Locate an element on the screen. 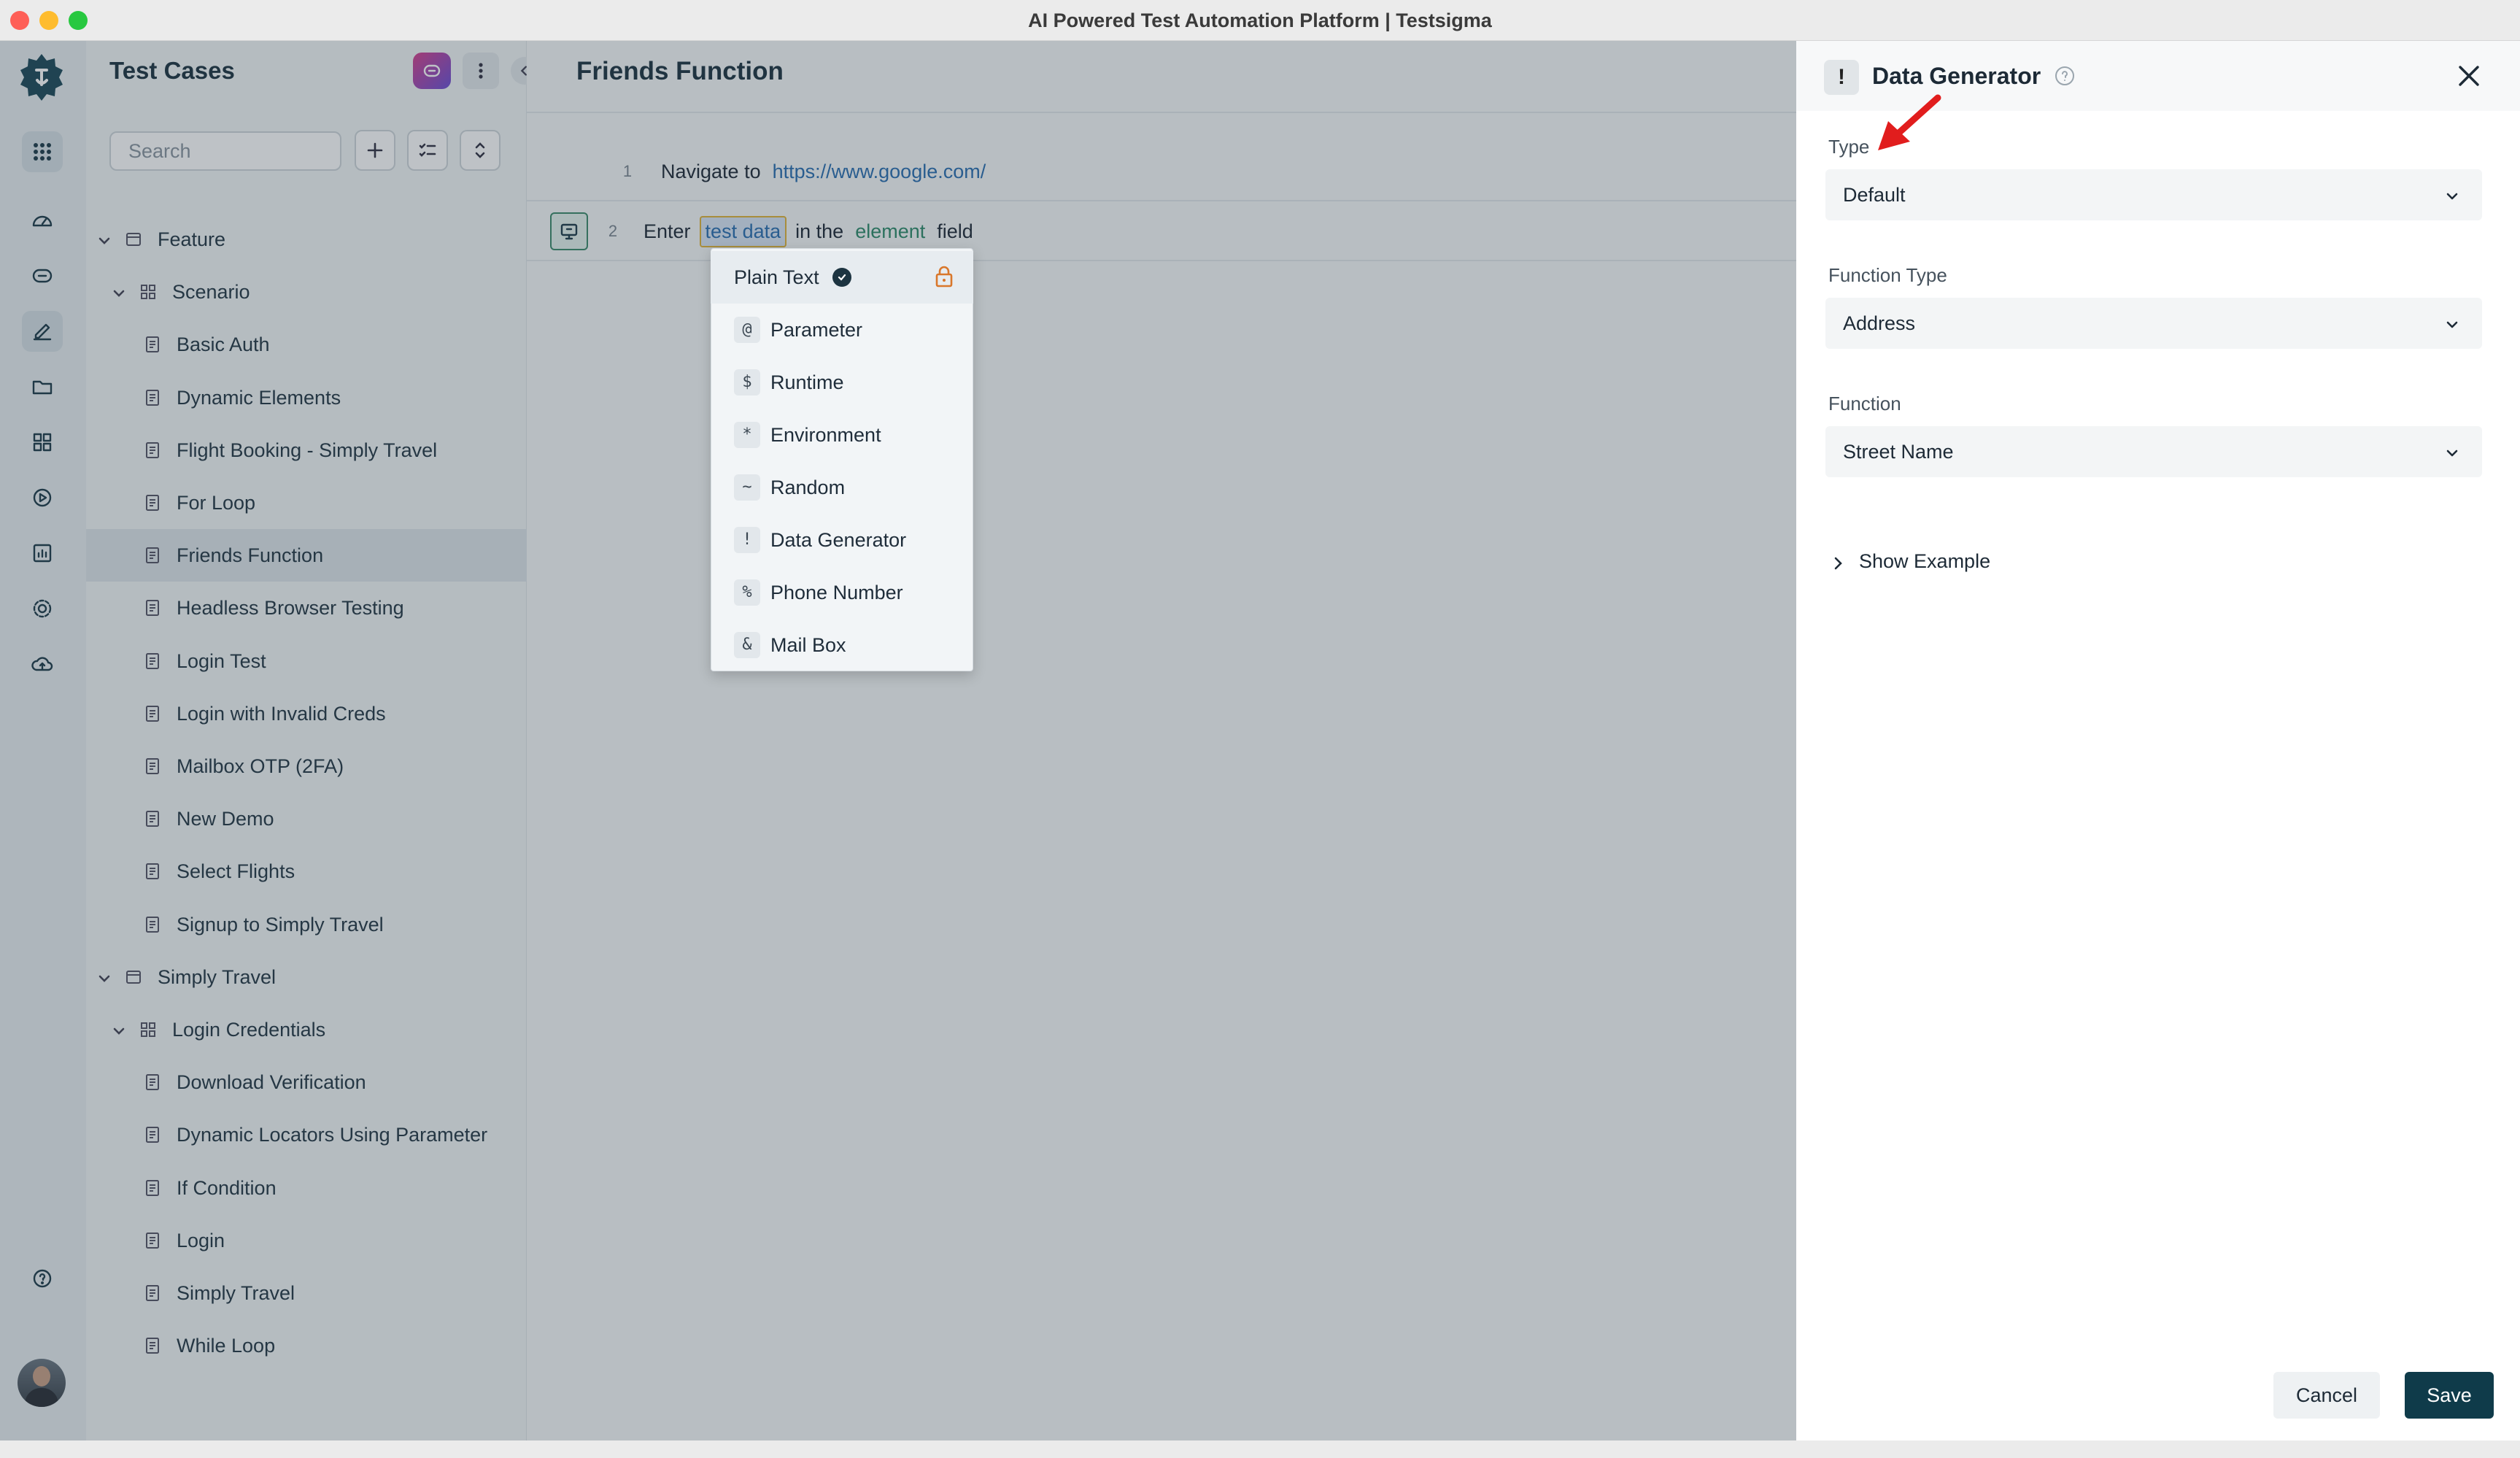 This screenshot has width=2520, height=1458. show-example-toggle: Show Example is located at coordinates (1910, 561).